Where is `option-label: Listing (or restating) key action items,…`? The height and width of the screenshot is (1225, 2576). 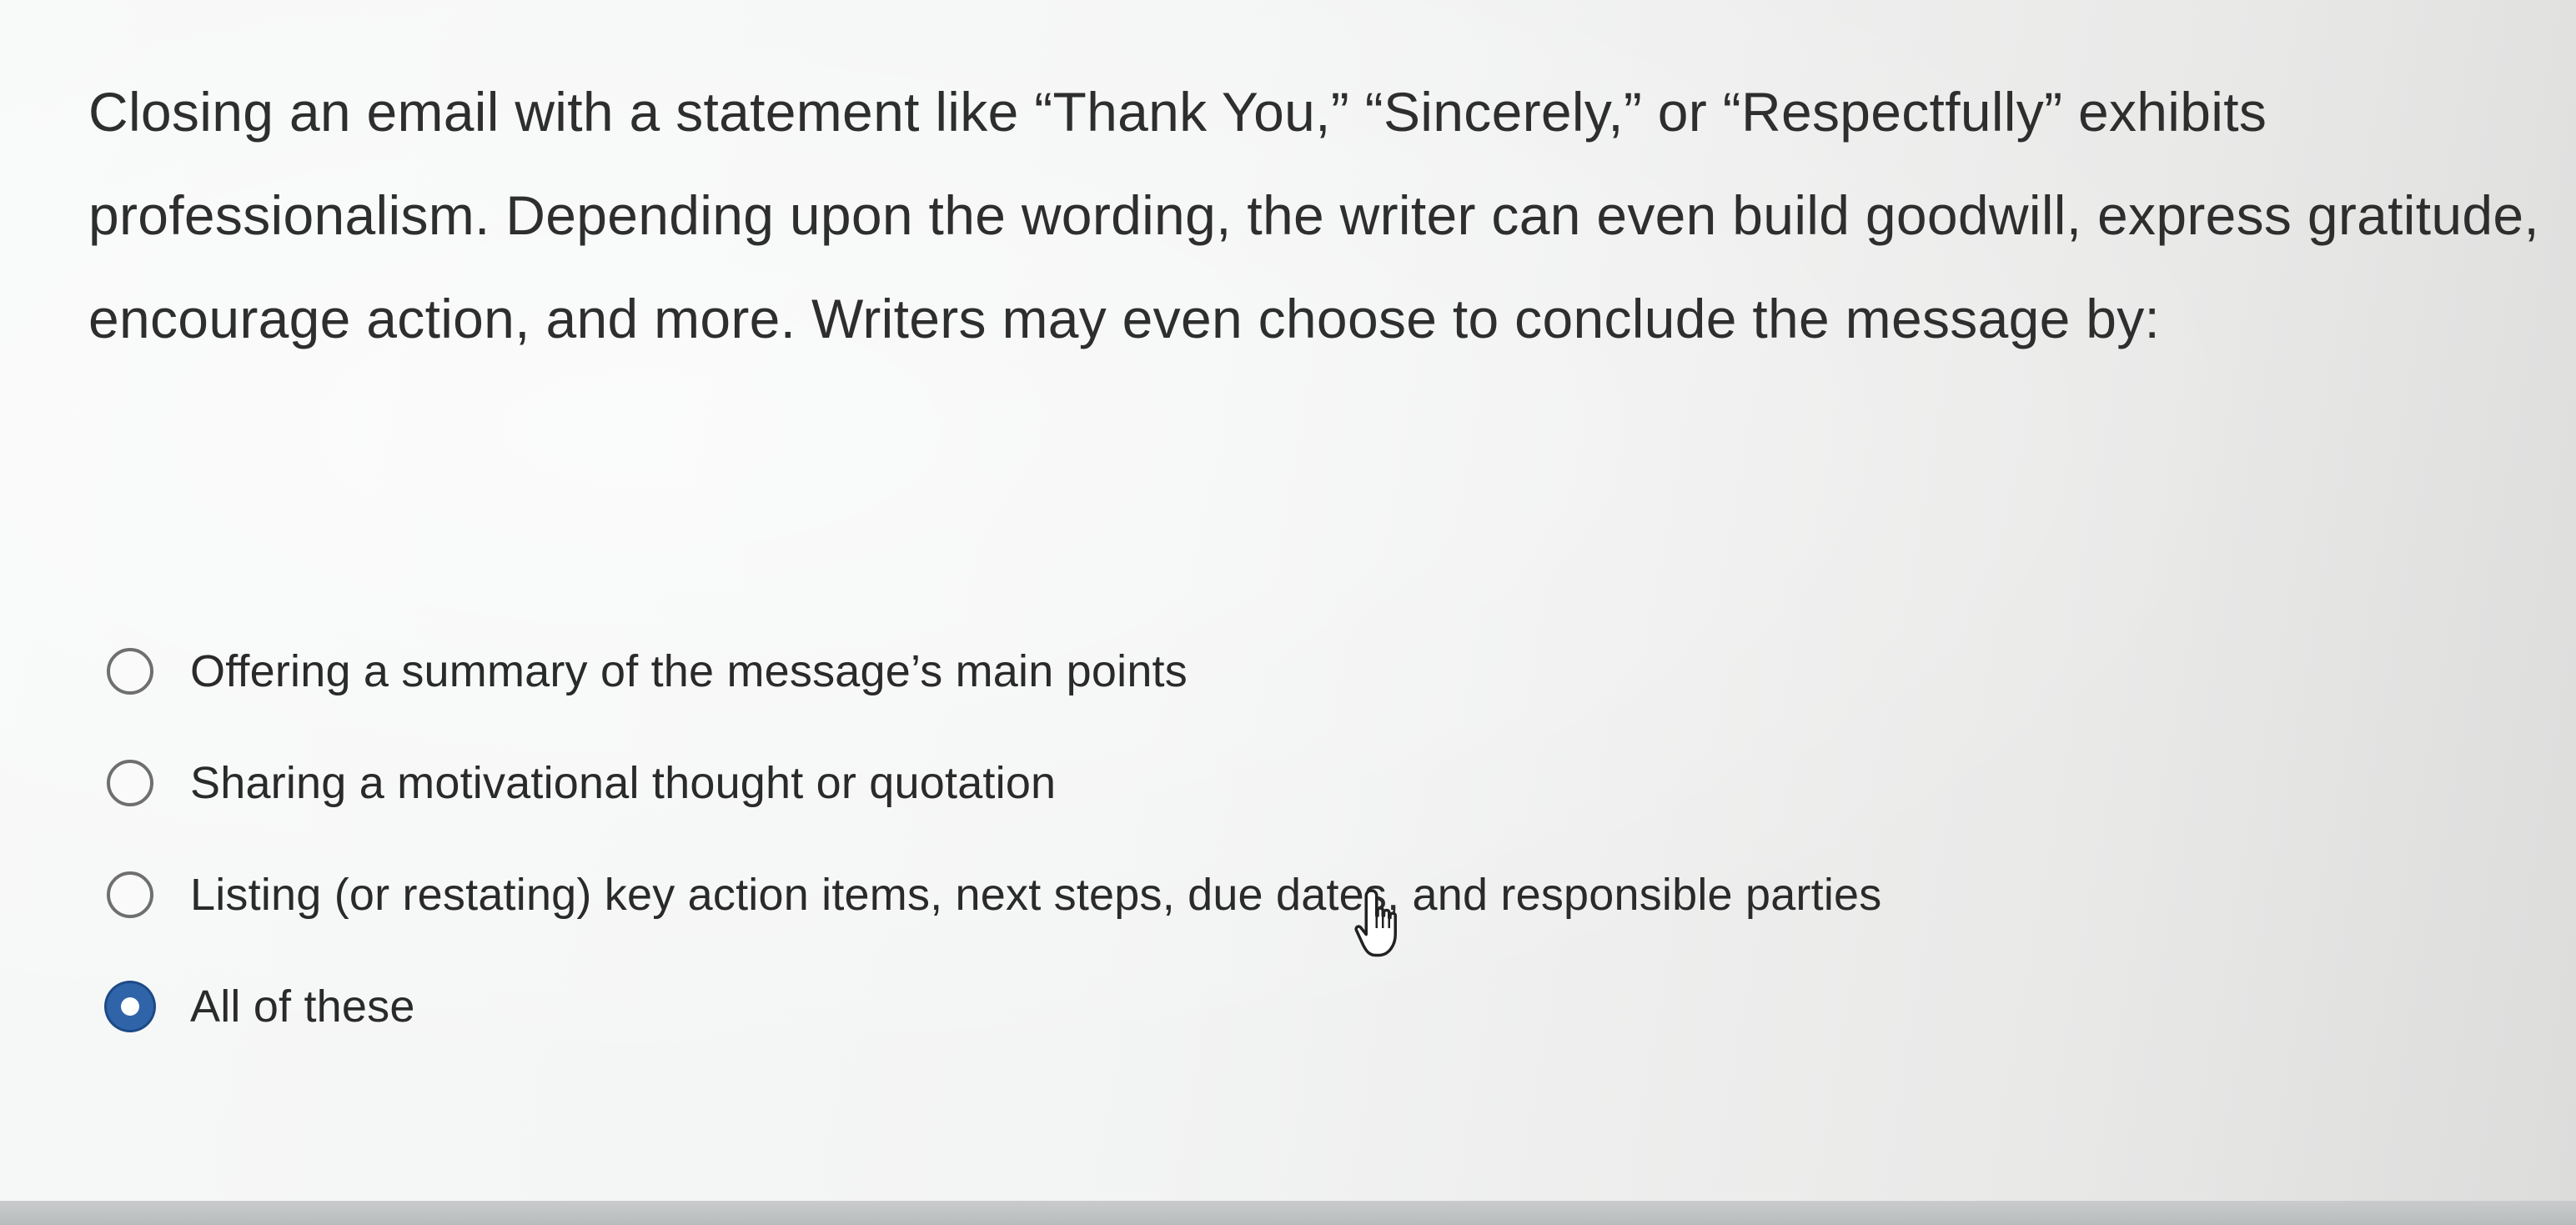 option-label: Listing (or restating) key action items,… is located at coordinates (1036, 895).